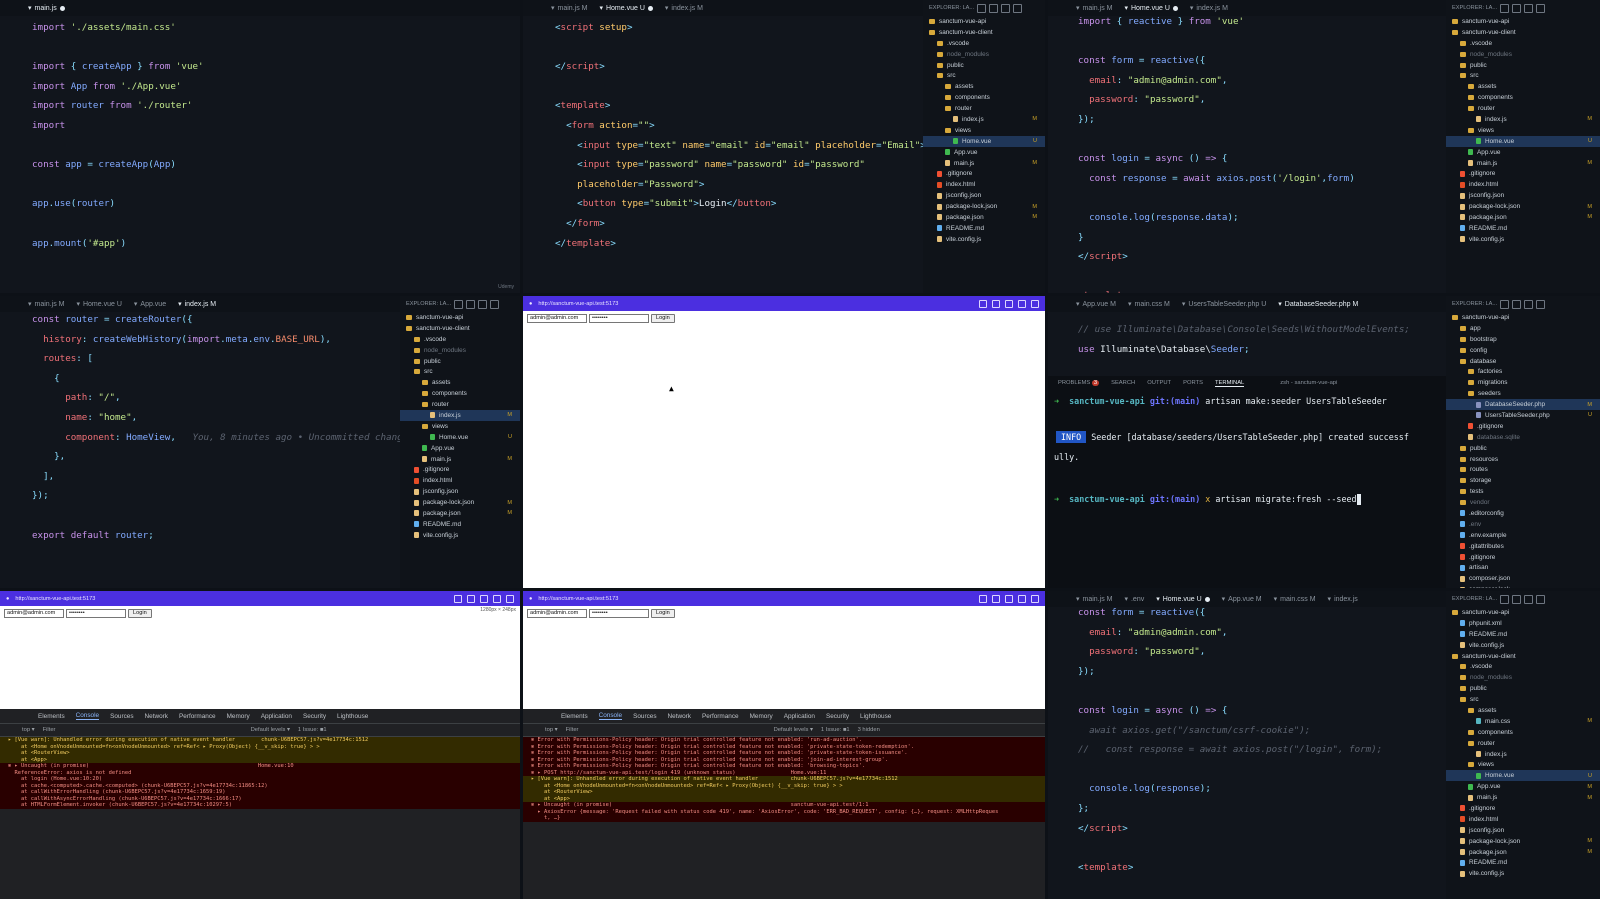 The image size is (1600, 899). I want to click on editor-tab: ▾ Home.vue U, so click(98, 304).